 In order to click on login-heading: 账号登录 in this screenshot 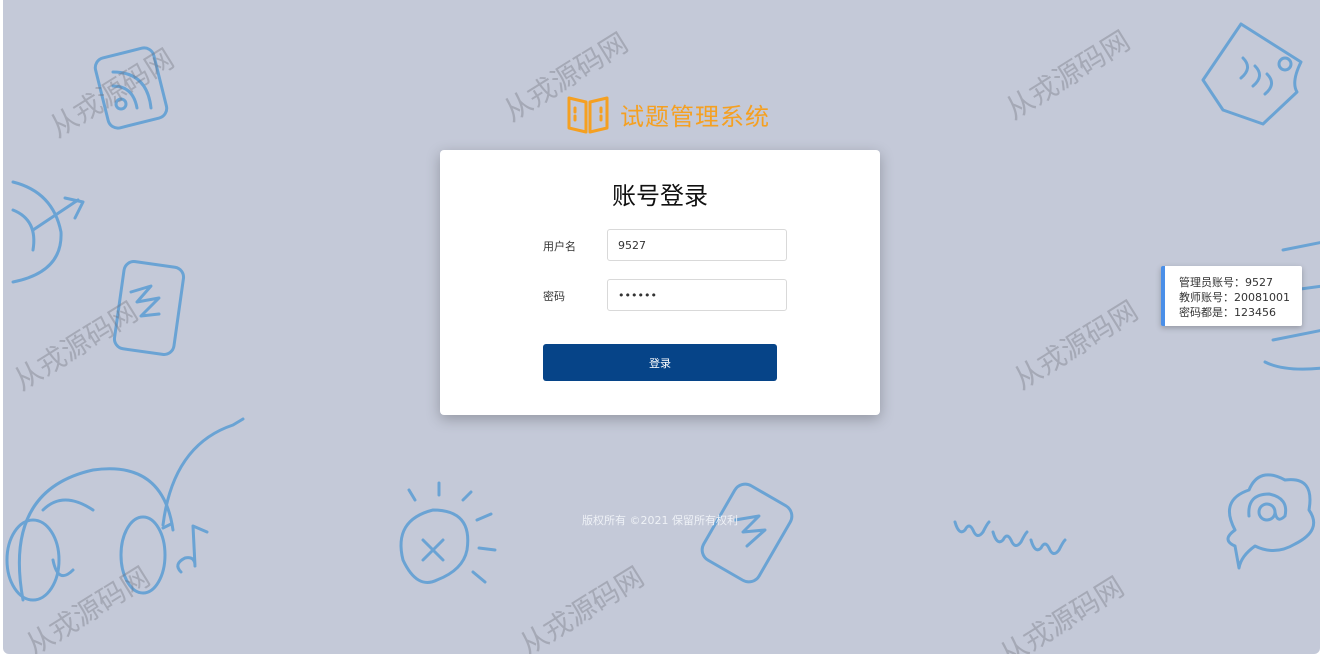, I will do `click(660, 196)`.